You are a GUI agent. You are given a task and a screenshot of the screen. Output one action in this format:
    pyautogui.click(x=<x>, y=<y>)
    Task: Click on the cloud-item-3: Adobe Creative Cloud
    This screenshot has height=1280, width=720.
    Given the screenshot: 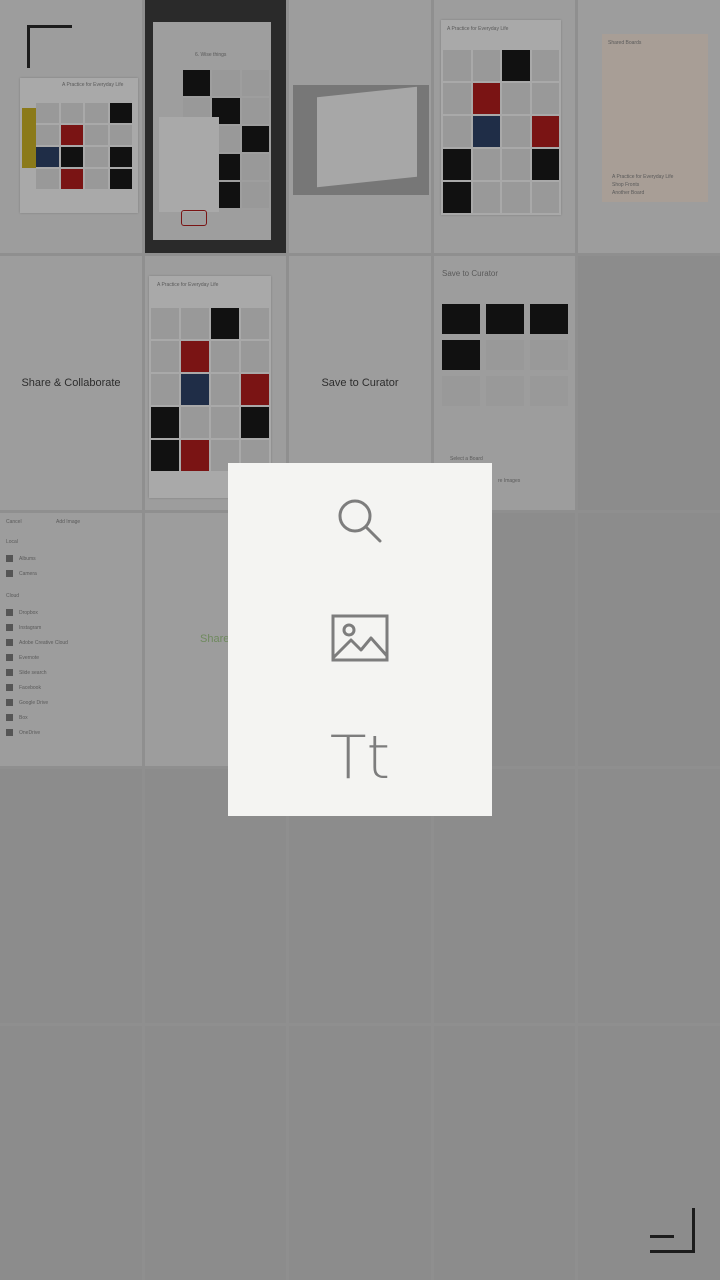 What is the action you would take?
    pyautogui.click(x=37, y=642)
    